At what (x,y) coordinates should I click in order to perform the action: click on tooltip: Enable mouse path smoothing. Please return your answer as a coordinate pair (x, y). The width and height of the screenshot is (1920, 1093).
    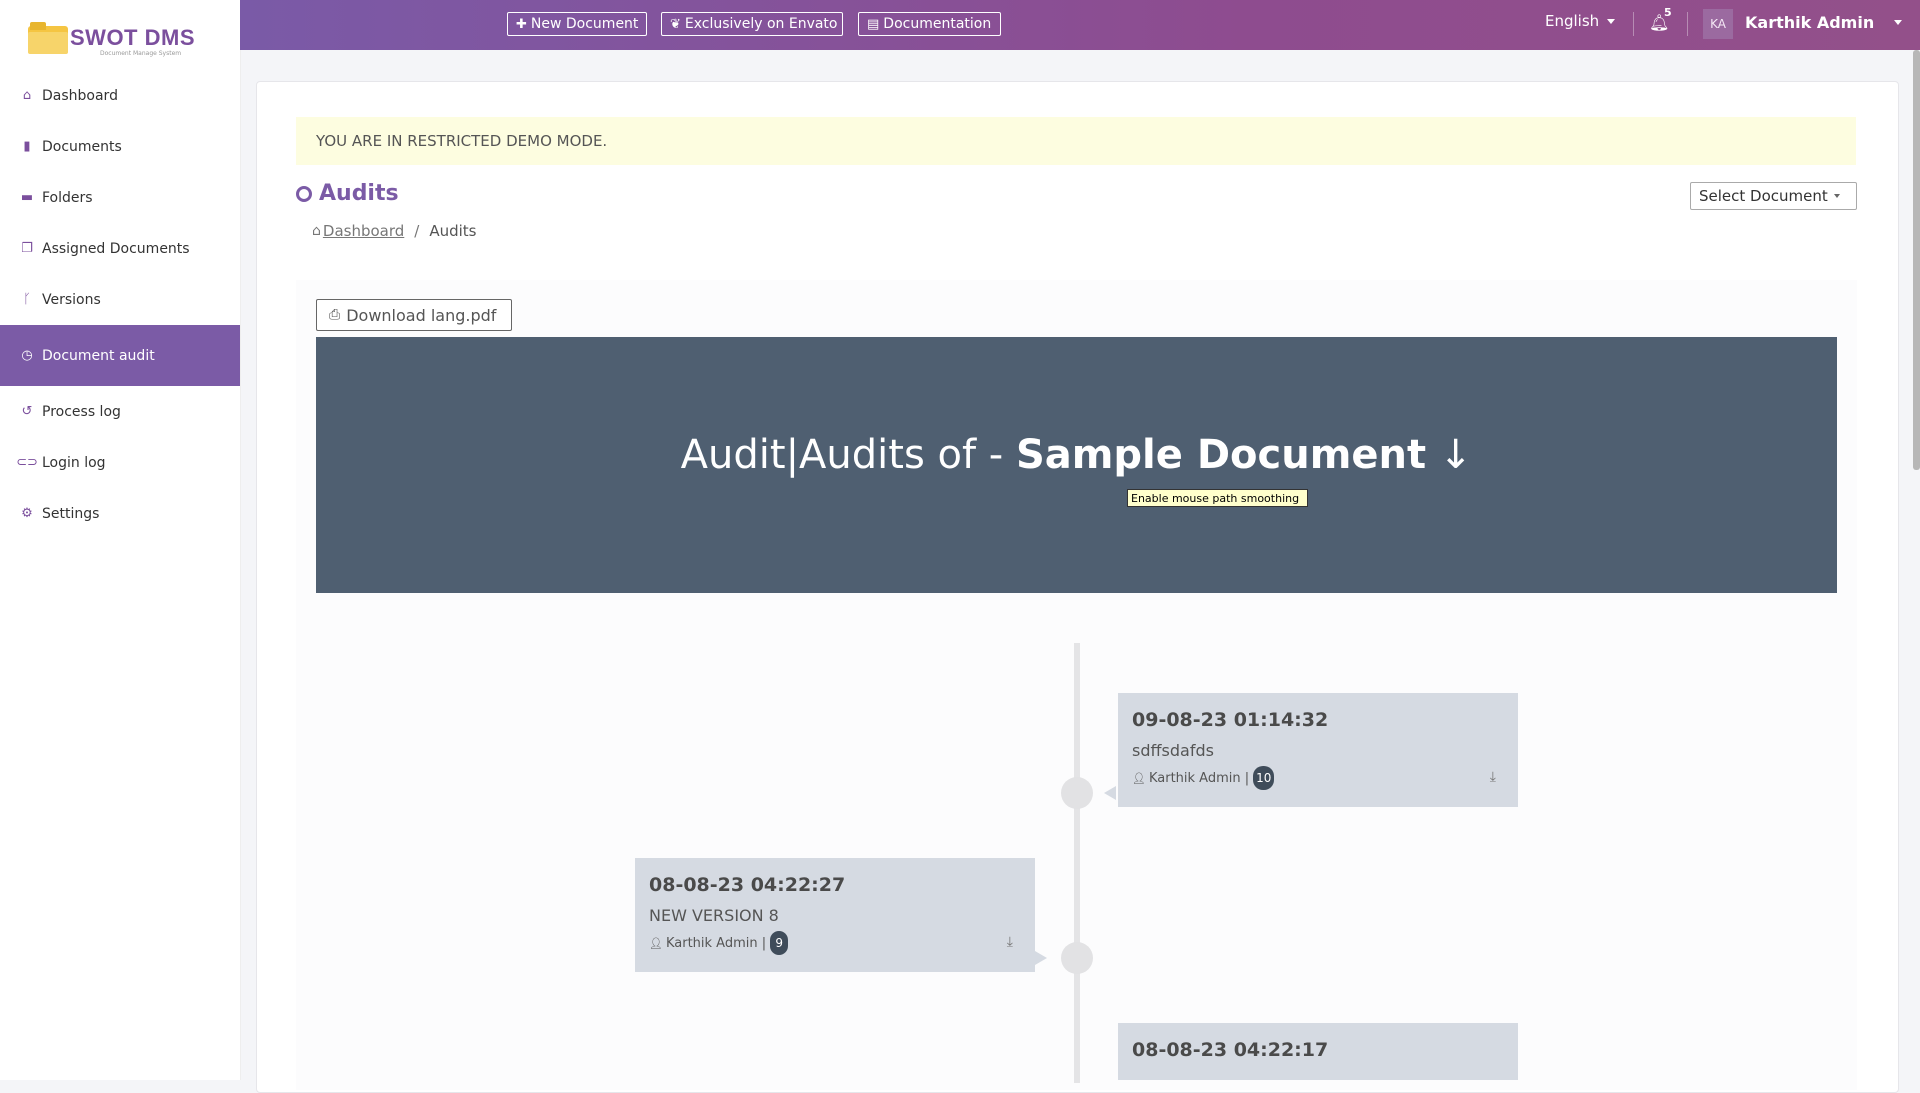
    Looking at the image, I should click on (1217, 498).